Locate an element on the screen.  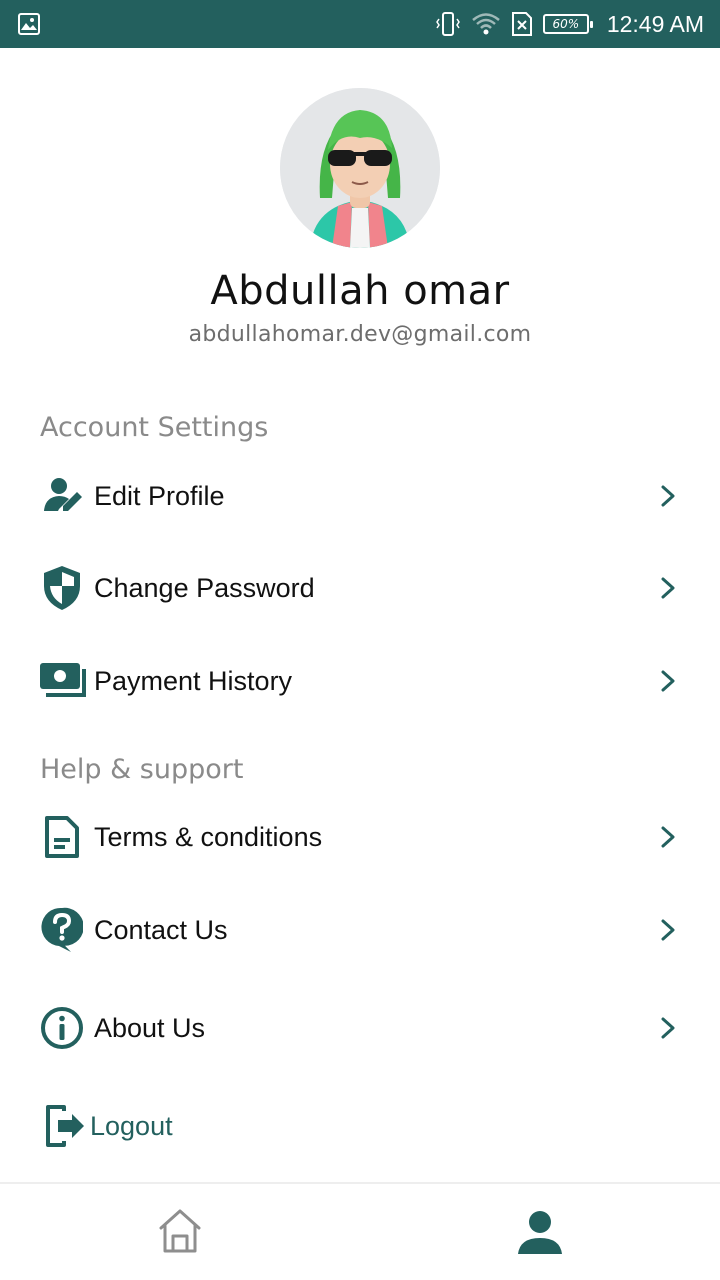
avatar is located at coordinates (360, 168).